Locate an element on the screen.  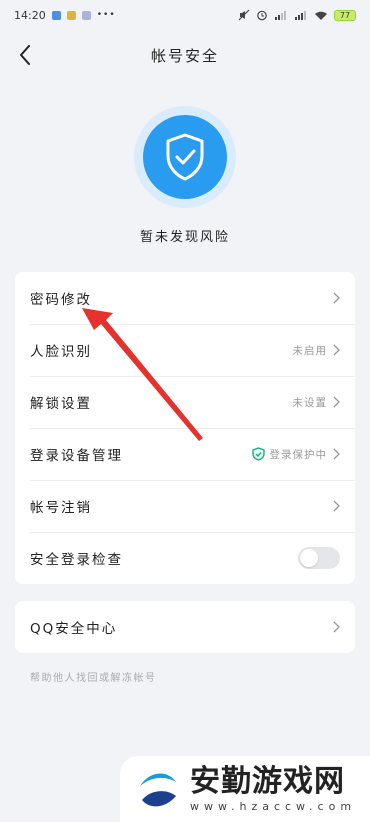
risk-status-text: 暂未发现风险 is located at coordinates (184, 237).